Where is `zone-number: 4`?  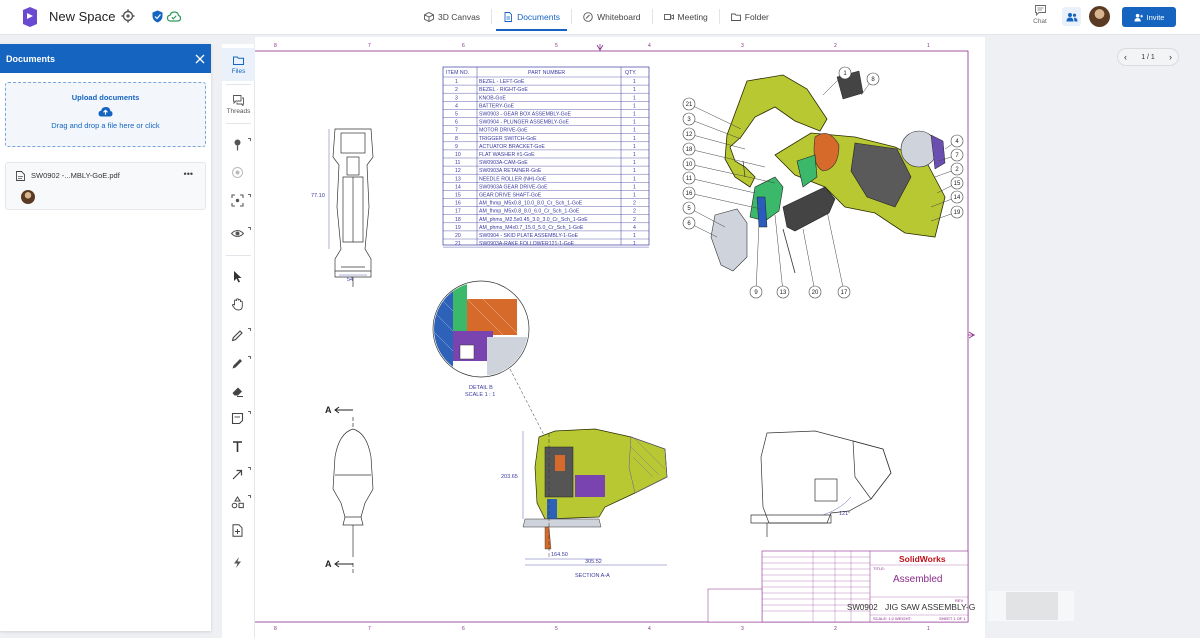
zone-number: 4 is located at coordinates (649, 46).